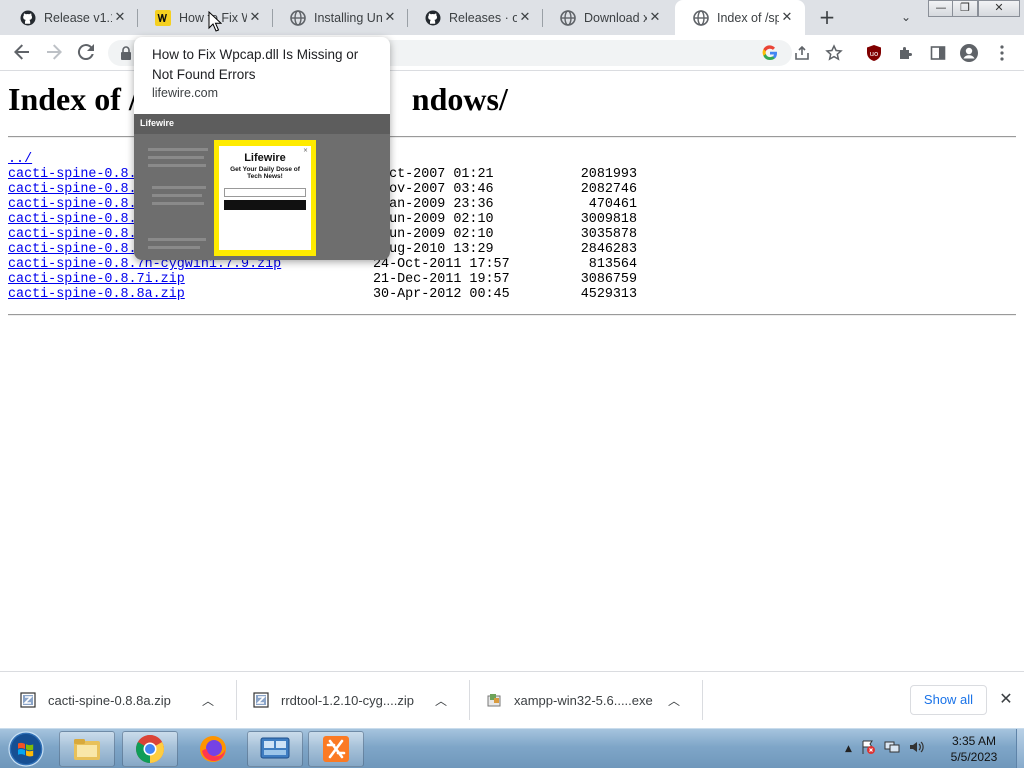 This screenshot has width=1024, height=768. I want to click on download-item: rrdtool-1.2.10-cyg....zip ︿, so click(351, 700).